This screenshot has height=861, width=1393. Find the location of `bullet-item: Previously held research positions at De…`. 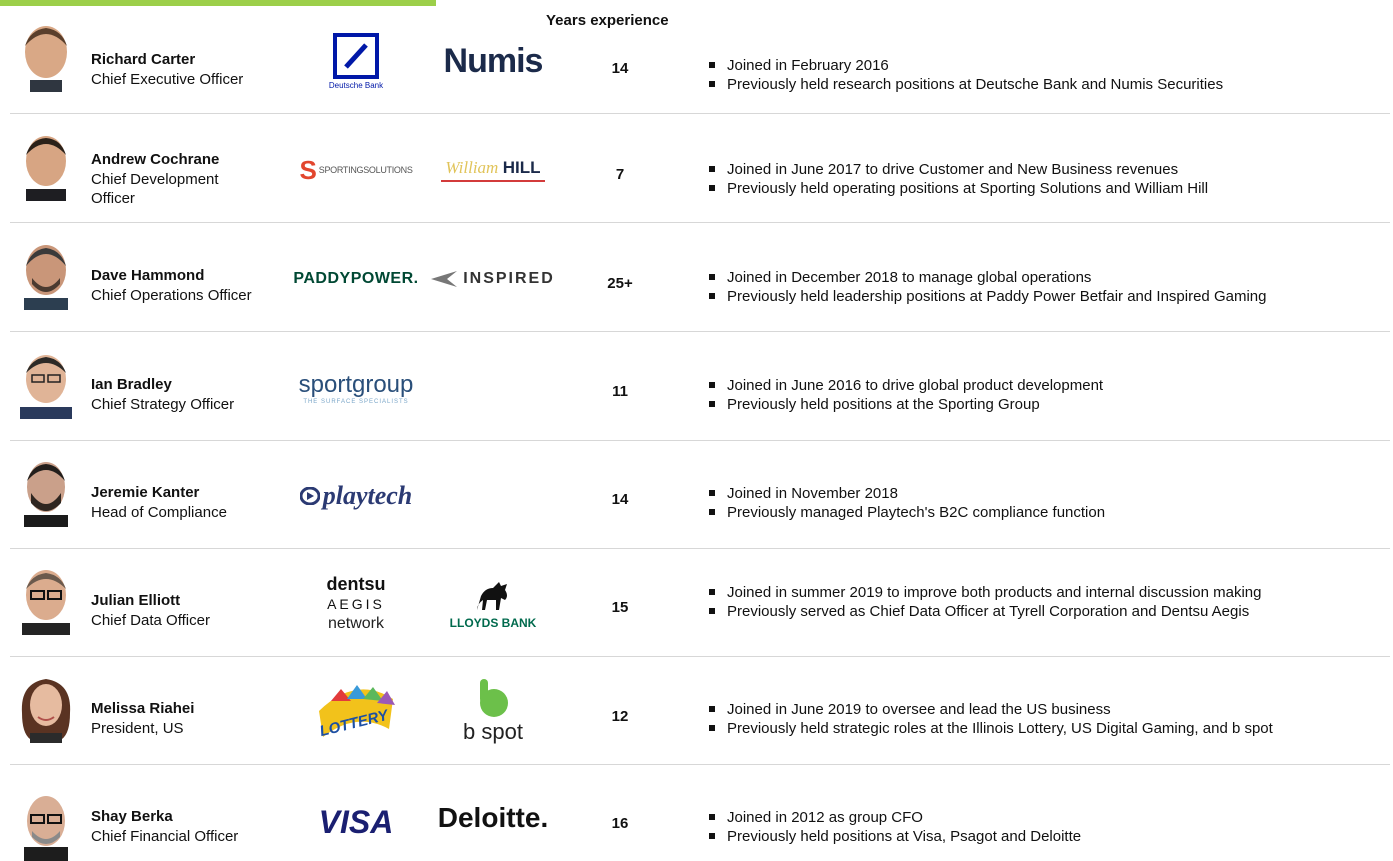

bullet-item: Previously held research positions at De… is located at coordinates (965, 84).